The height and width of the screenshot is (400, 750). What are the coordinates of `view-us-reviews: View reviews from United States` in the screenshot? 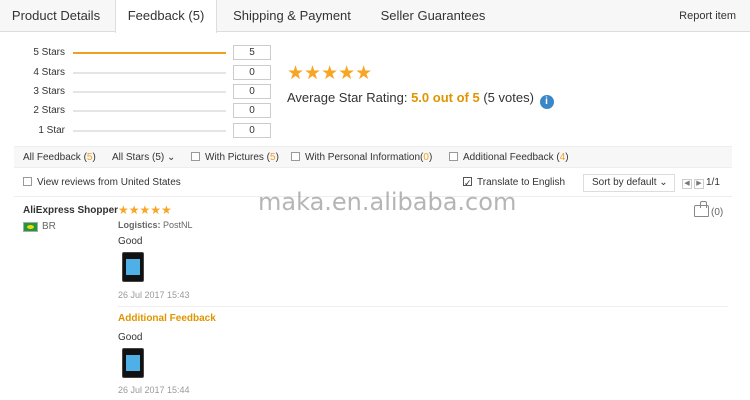 It's located at (102, 183).